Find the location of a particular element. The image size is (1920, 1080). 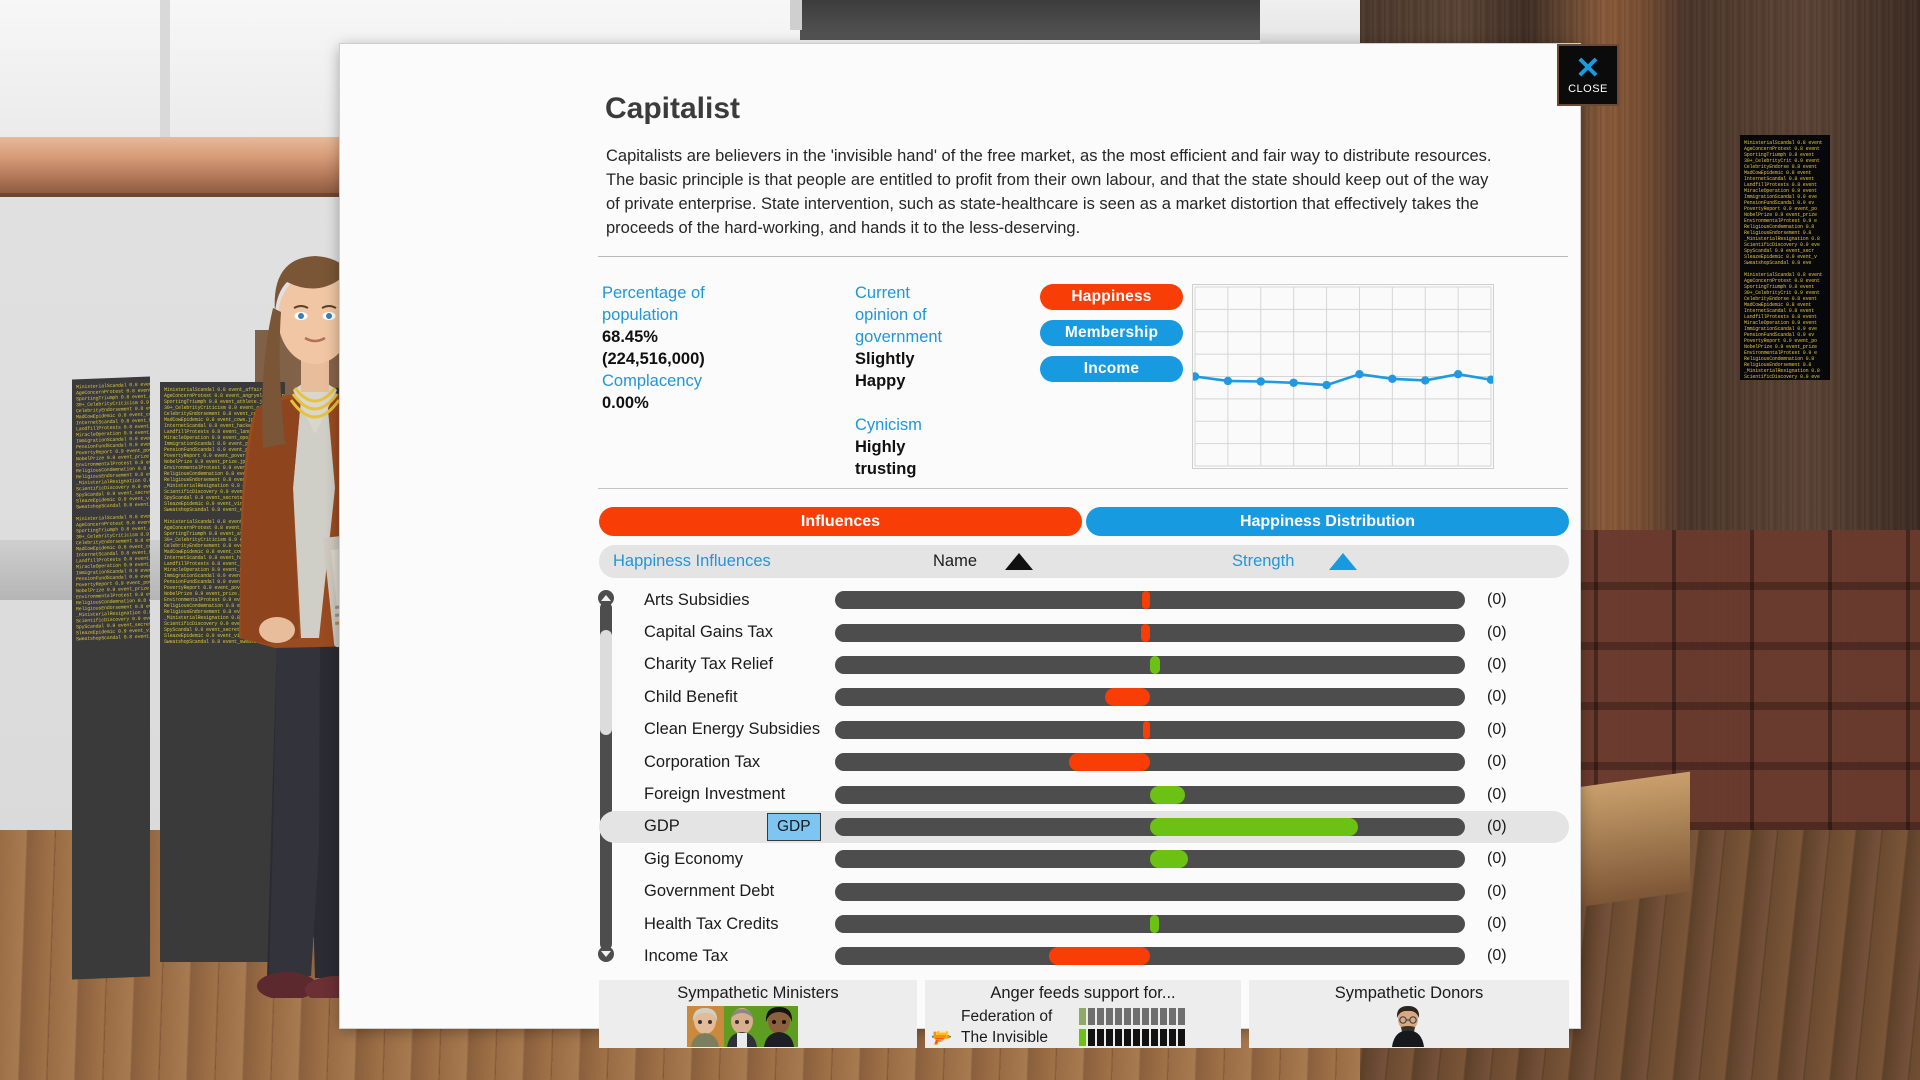

population-count: (224,516,000) is located at coordinates (653, 359).